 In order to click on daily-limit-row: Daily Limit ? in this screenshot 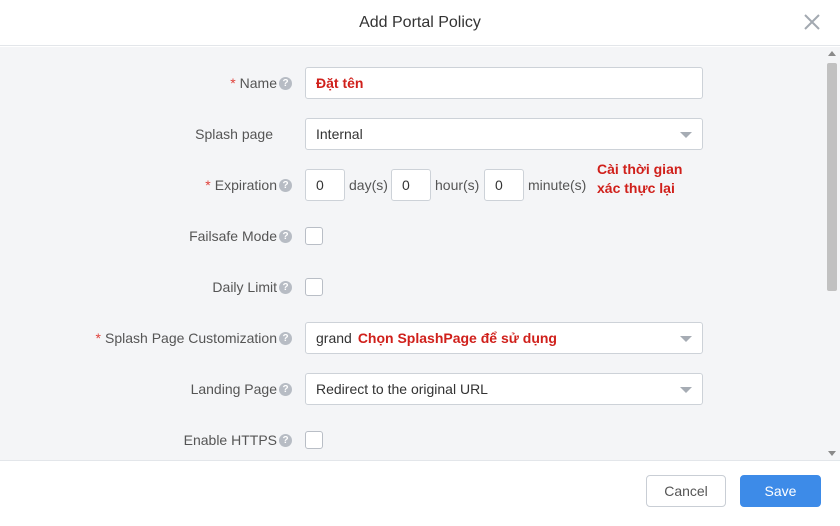, I will do `click(412, 287)`.